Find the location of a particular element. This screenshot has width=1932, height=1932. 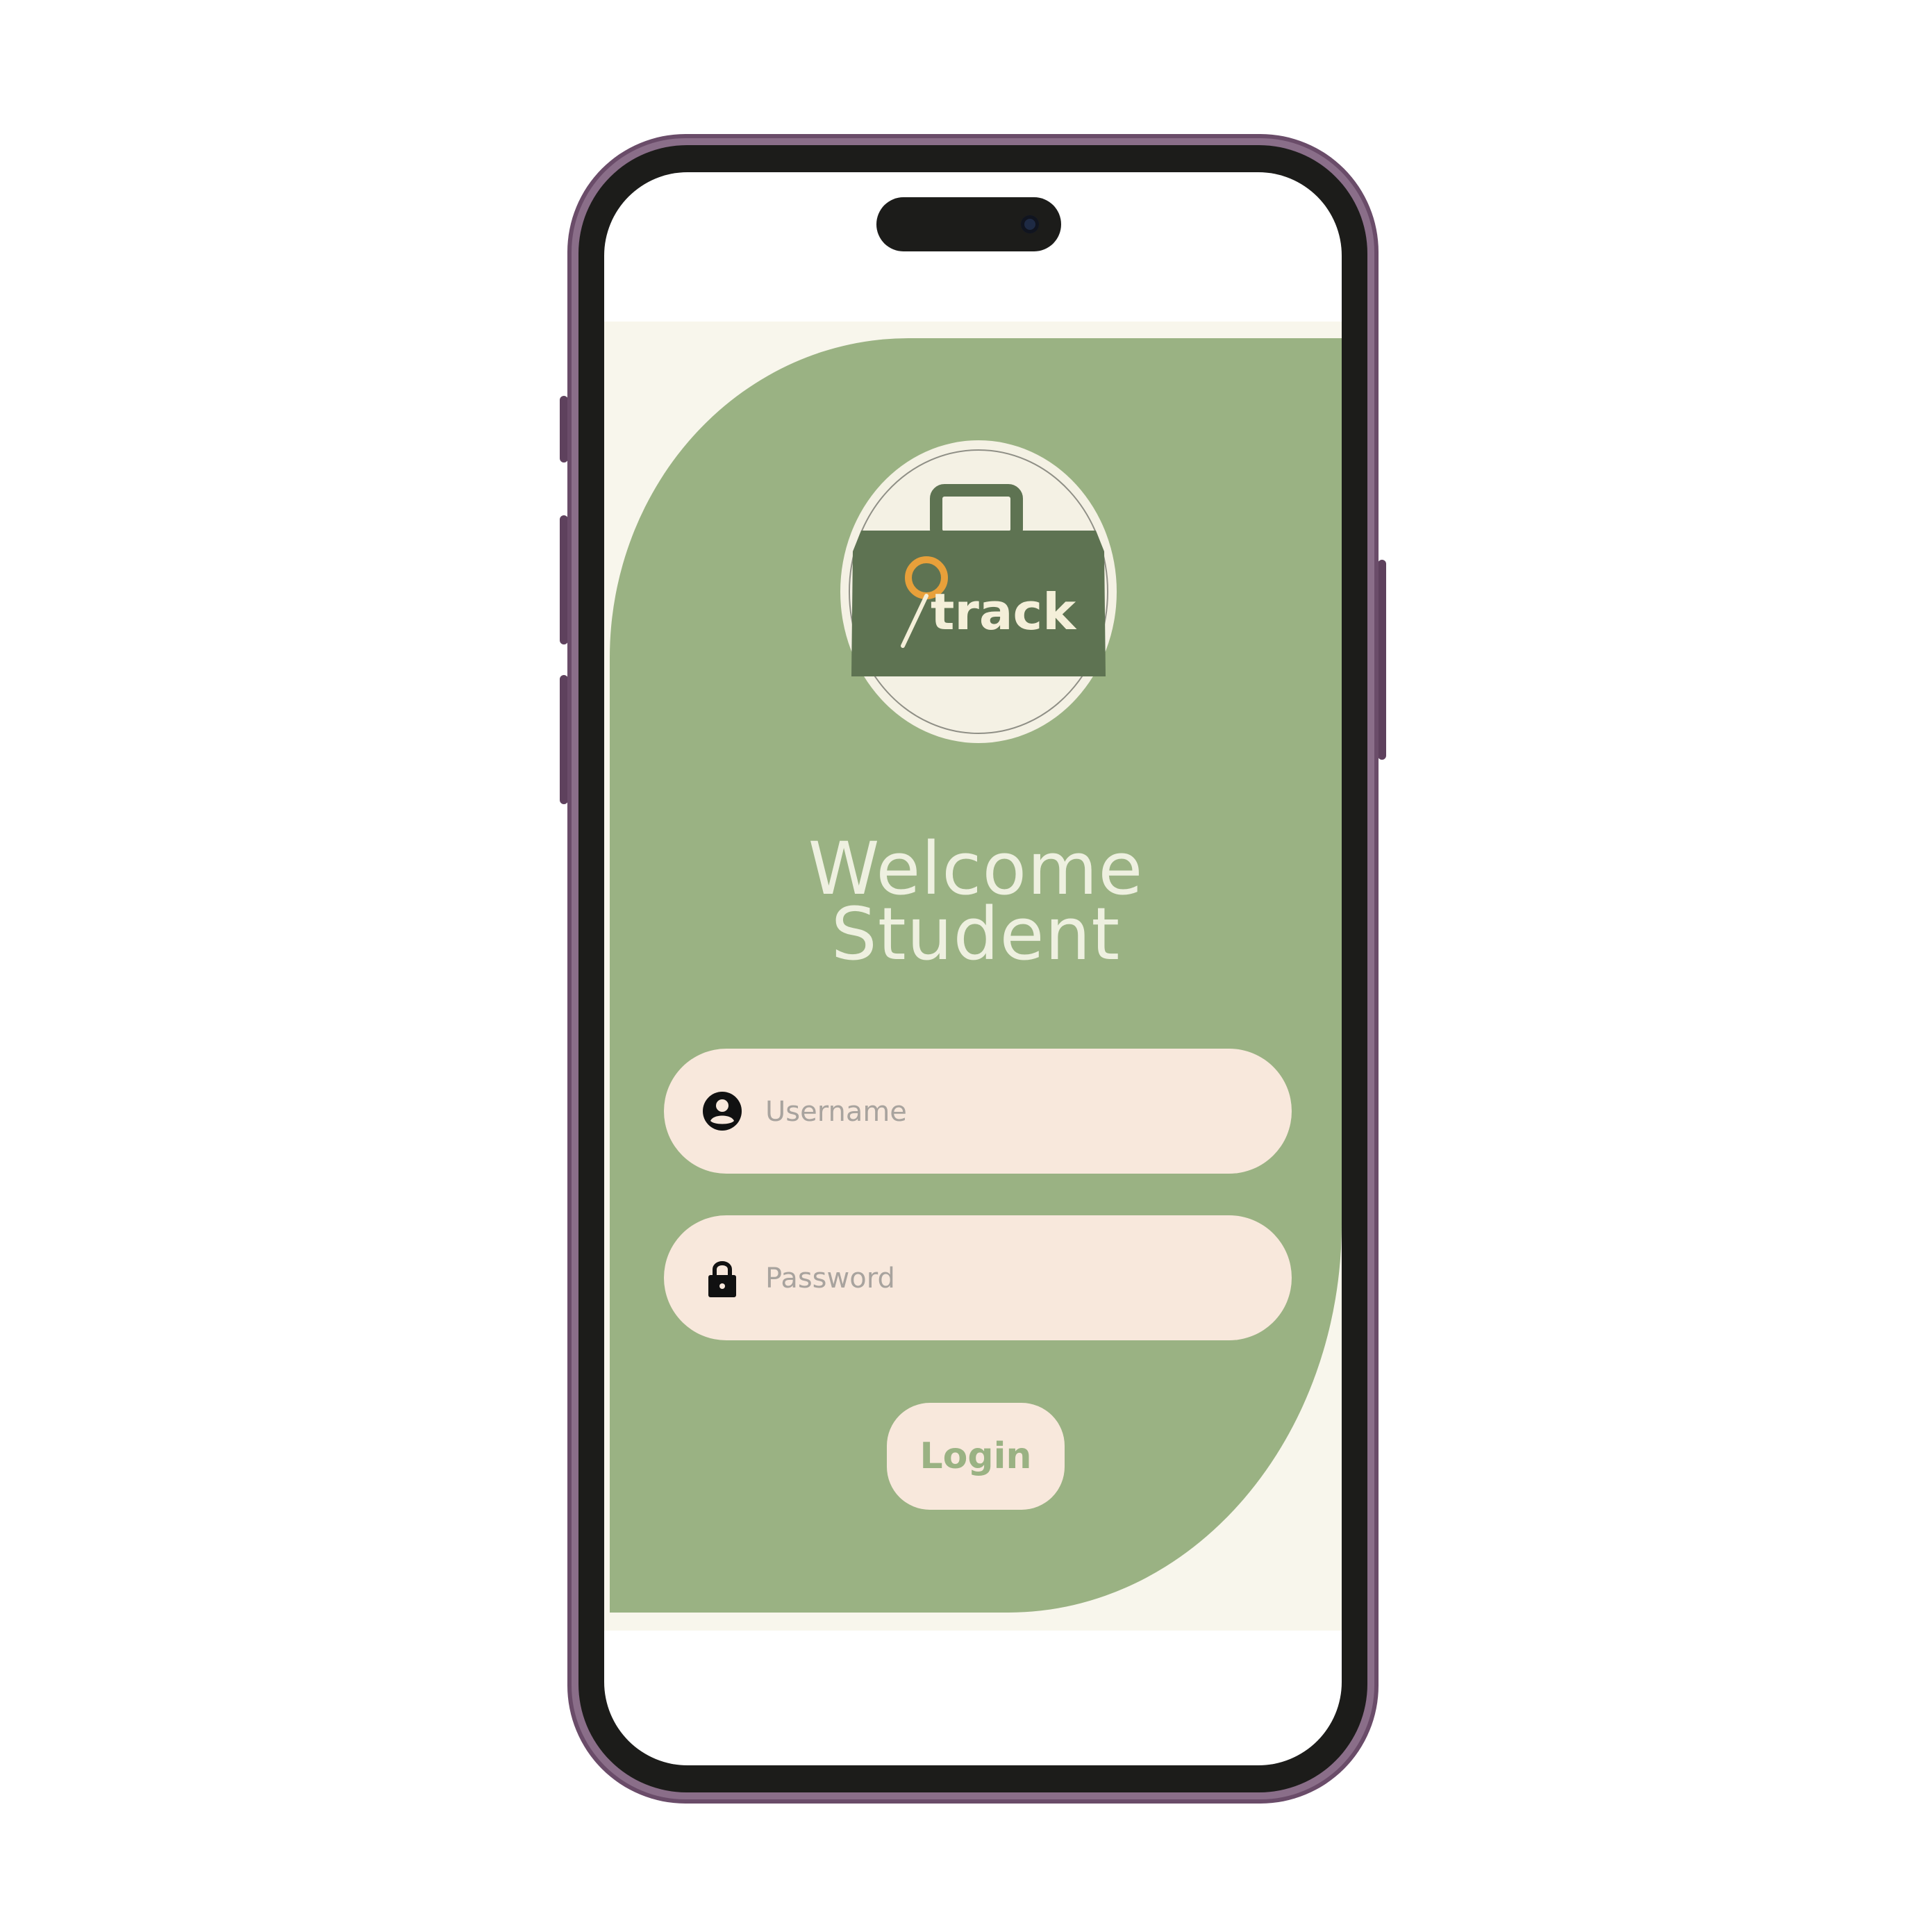

logo-text: track is located at coordinates (1004, 612).